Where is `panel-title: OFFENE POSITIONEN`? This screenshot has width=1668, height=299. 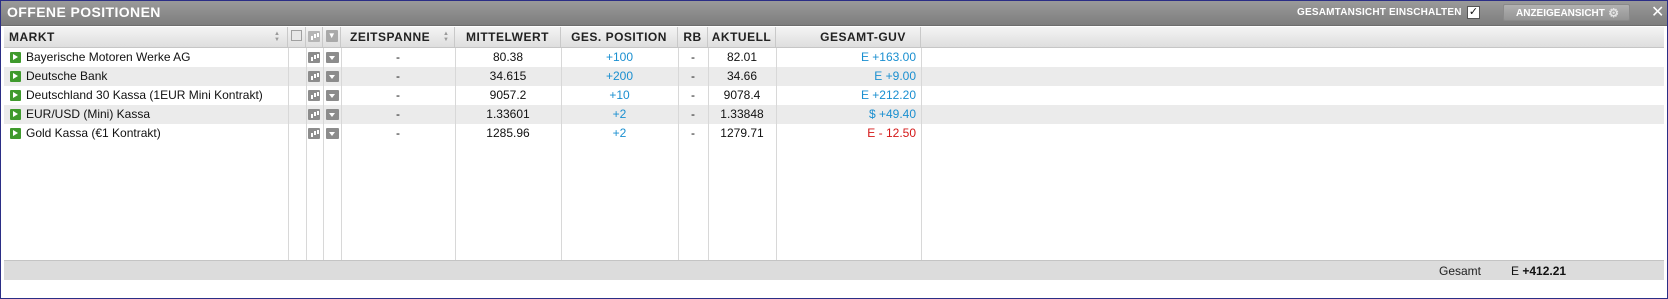
panel-title: OFFENE POSITIONEN is located at coordinates (84, 12).